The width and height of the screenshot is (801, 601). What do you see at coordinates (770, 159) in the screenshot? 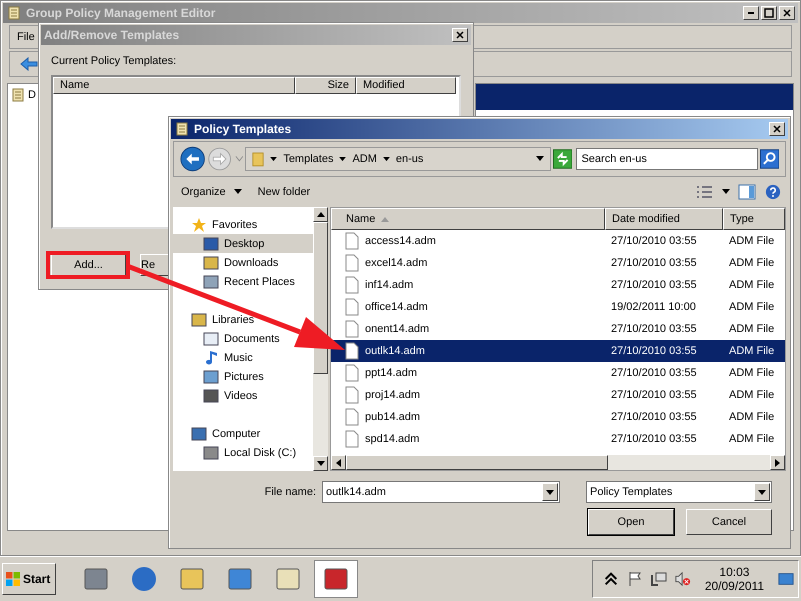
I see `search-icon` at bounding box center [770, 159].